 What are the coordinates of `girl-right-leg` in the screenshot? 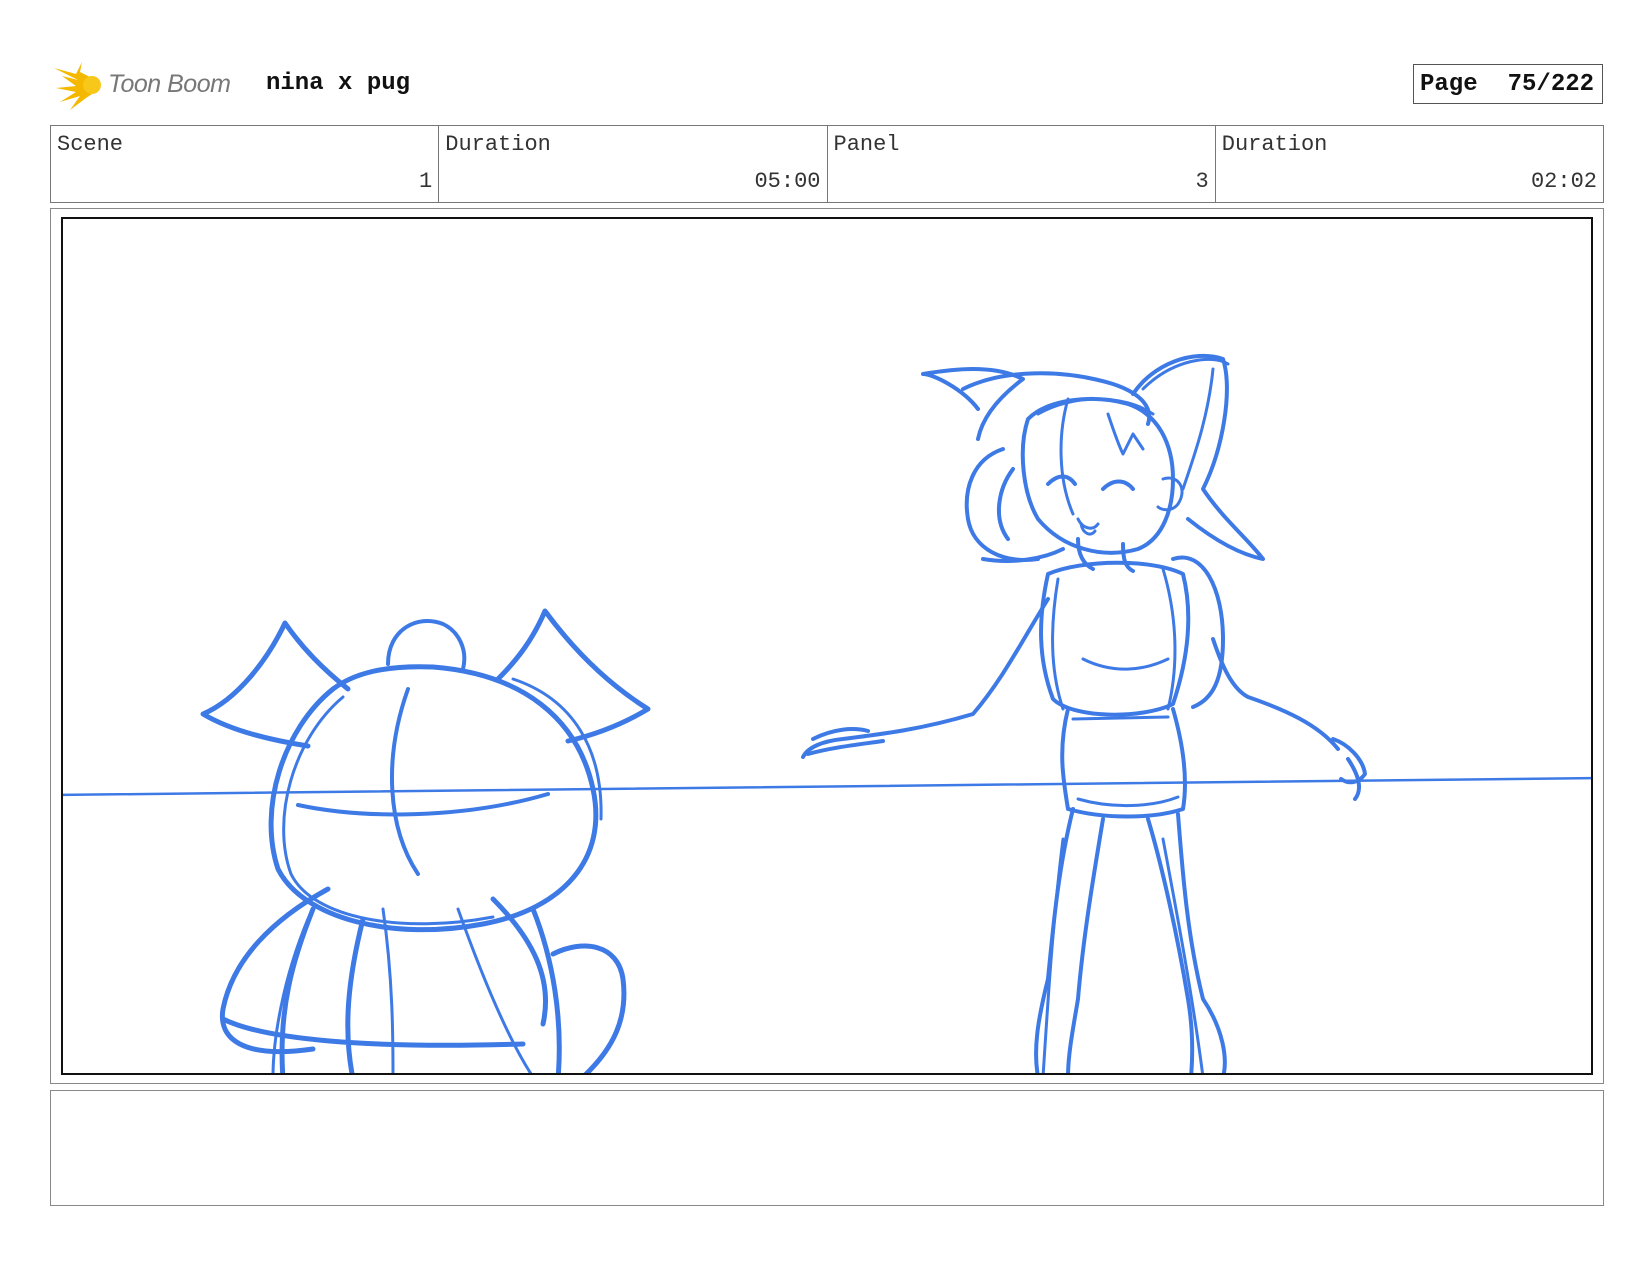 It's located at (1186, 942).